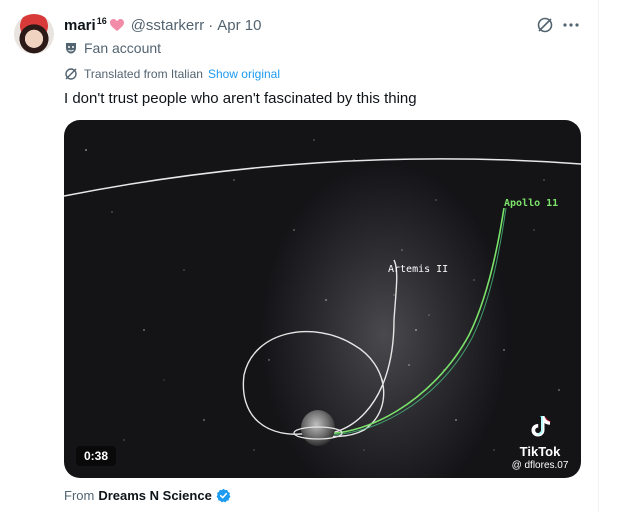 This screenshot has height=512, width=623. I want to click on heart-icon, so click(116, 25).